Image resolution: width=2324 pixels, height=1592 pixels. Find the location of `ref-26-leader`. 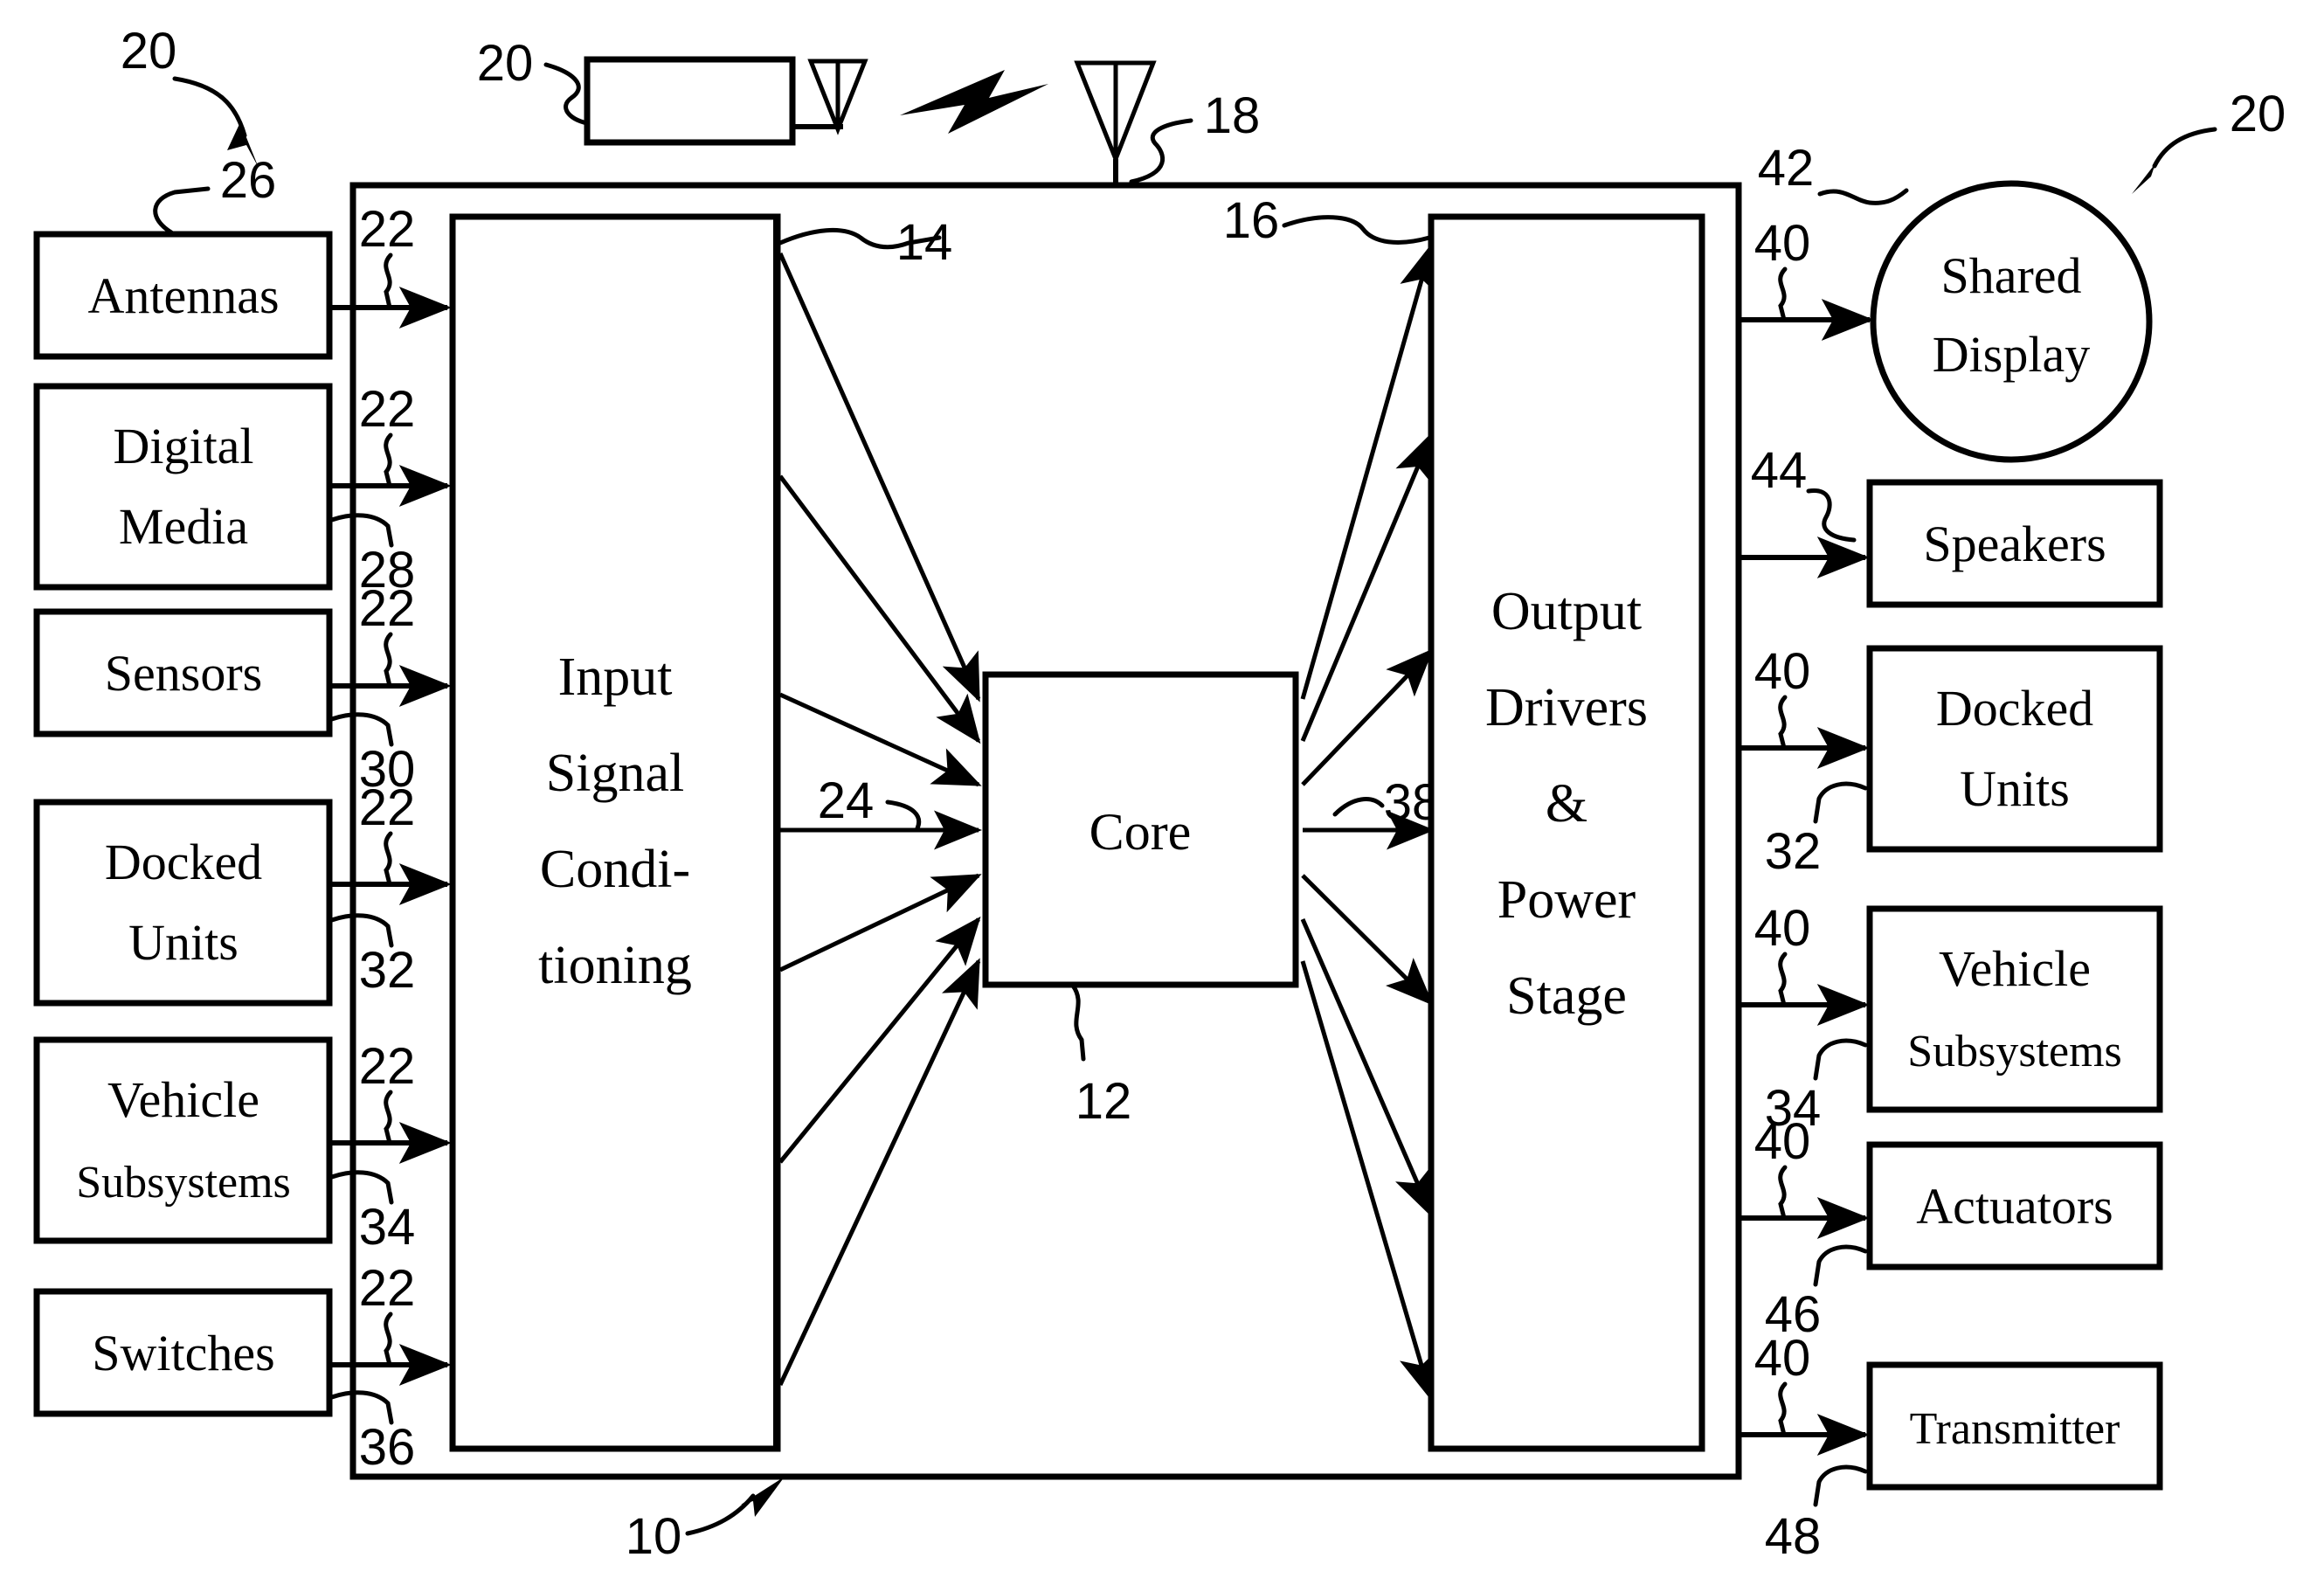

ref-26-leader is located at coordinates (182, 211).